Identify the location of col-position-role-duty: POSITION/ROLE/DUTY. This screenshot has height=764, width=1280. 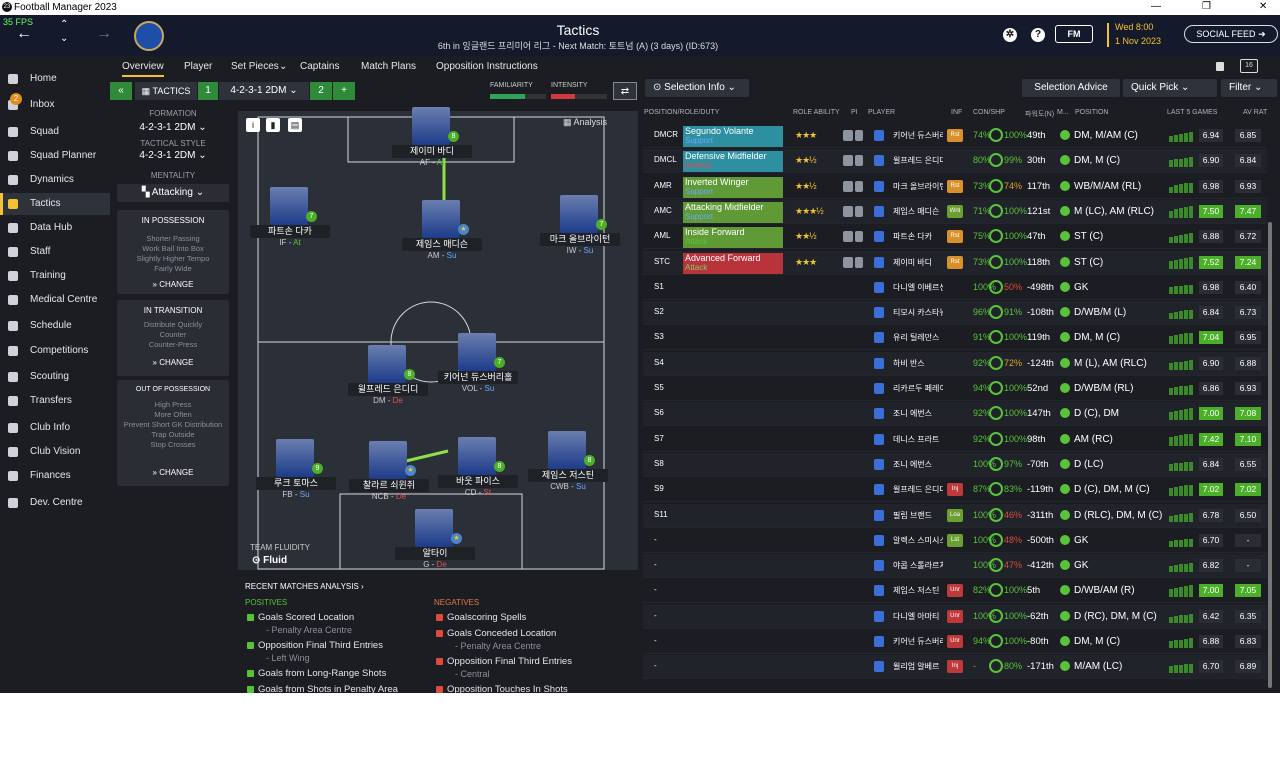
(681, 112).